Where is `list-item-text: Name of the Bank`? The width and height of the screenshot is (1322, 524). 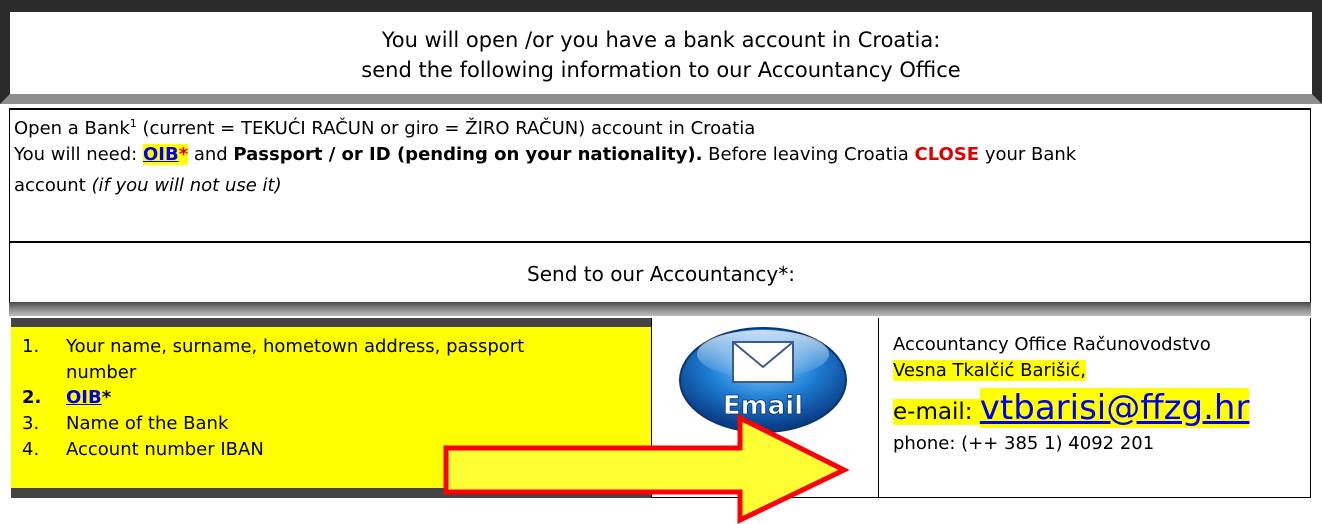
list-item-text: Name of the Bank is located at coordinates (147, 423).